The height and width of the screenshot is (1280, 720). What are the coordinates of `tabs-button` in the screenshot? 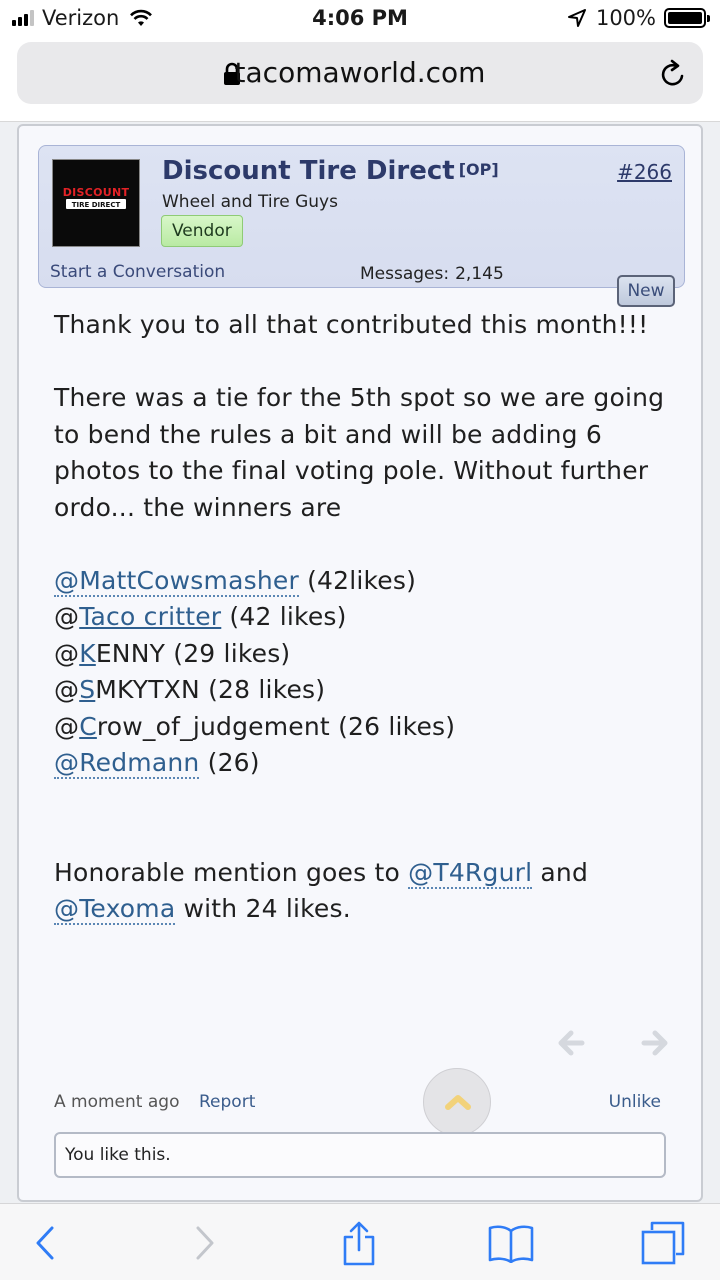 It's located at (663, 1243).